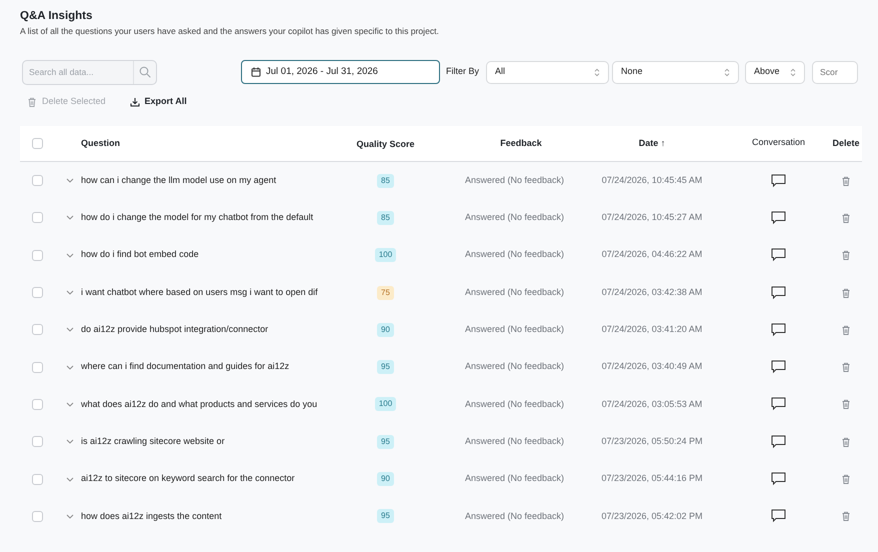 The image size is (878, 552). What do you see at coordinates (521, 143) in the screenshot?
I see `column-header: Feedback` at bounding box center [521, 143].